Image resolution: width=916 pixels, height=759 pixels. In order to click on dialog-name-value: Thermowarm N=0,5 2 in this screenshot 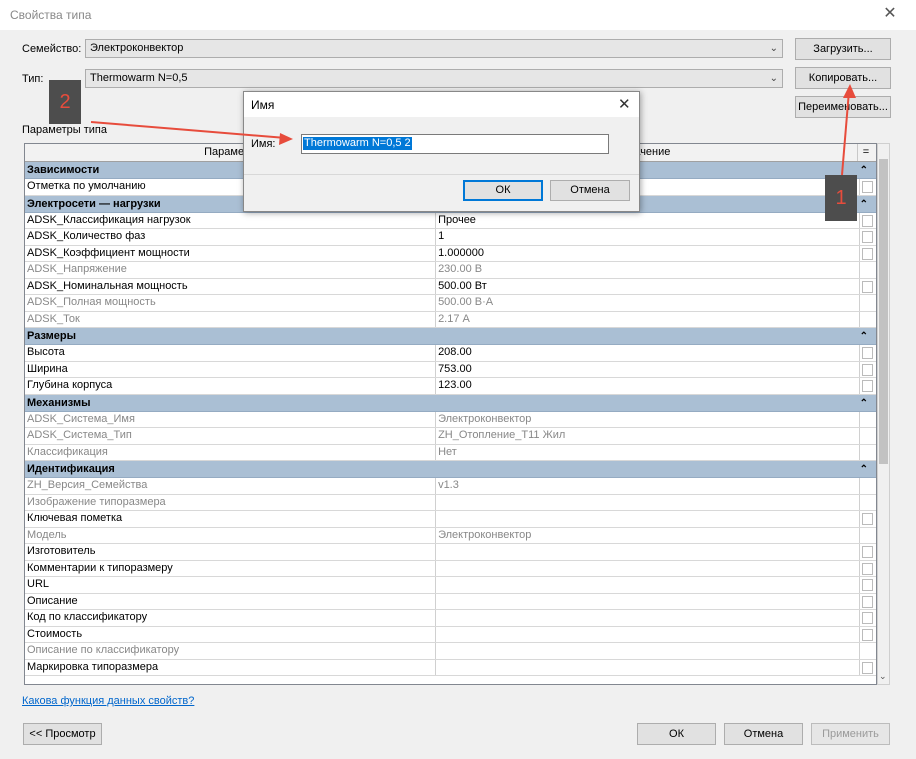, I will do `click(357, 143)`.